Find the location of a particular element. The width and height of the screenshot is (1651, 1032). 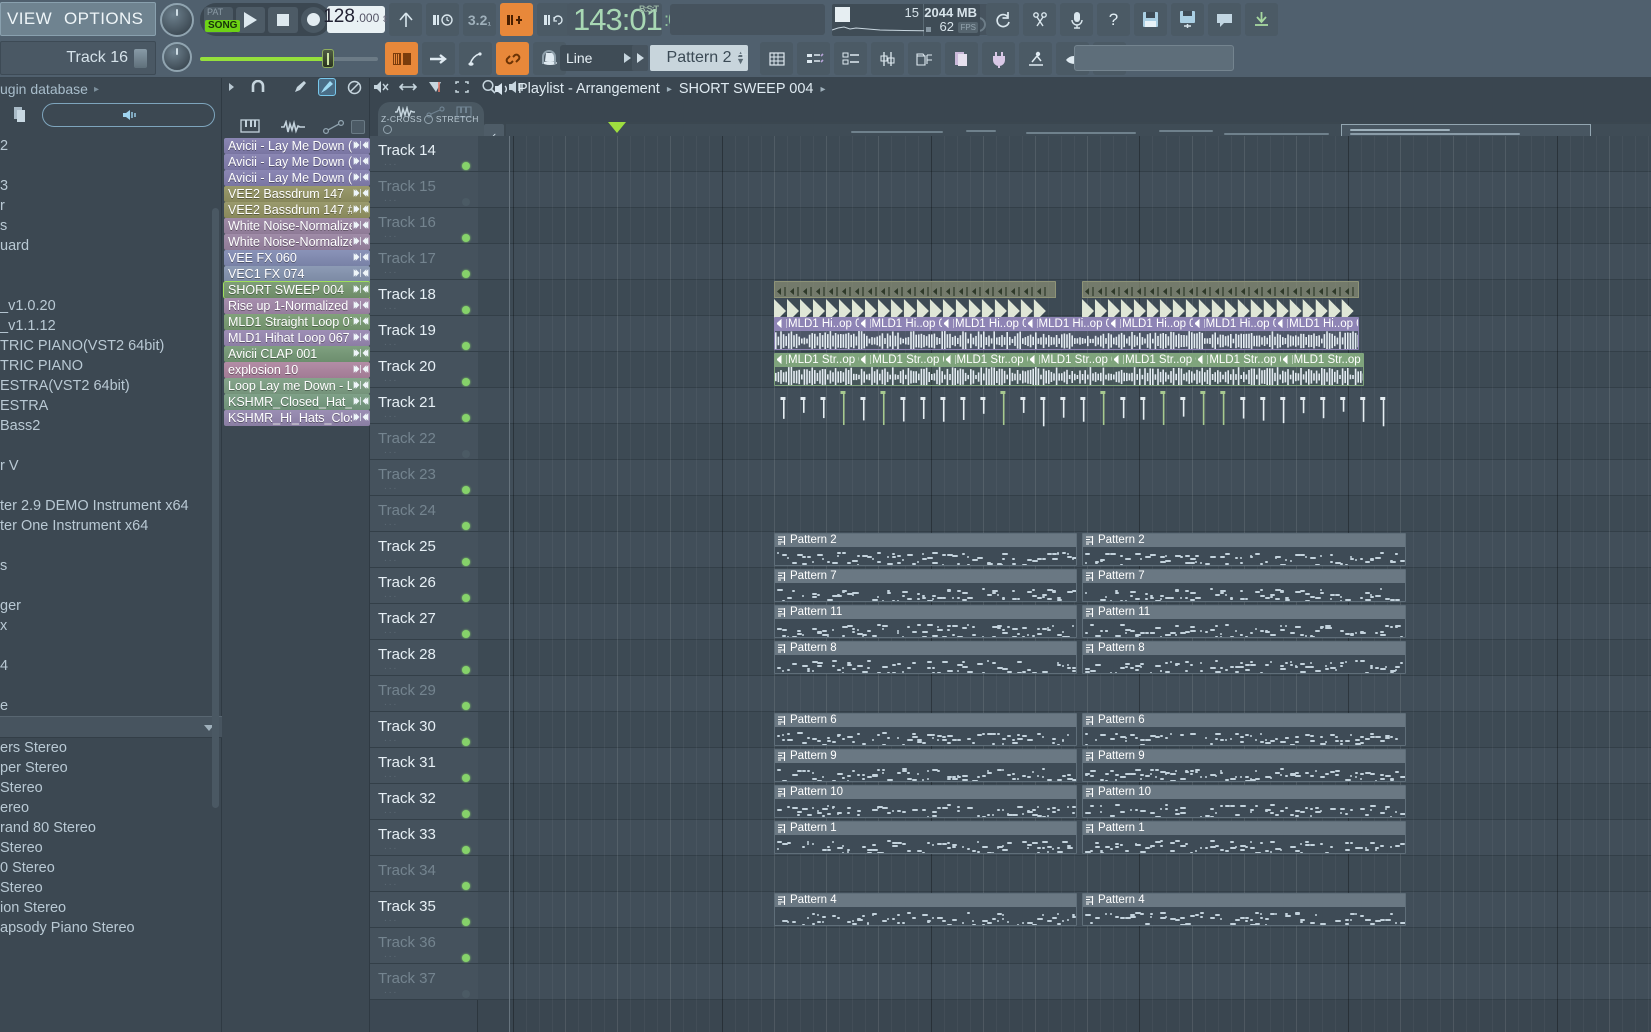

playlist-window-icon is located at coordinates (401, 58).